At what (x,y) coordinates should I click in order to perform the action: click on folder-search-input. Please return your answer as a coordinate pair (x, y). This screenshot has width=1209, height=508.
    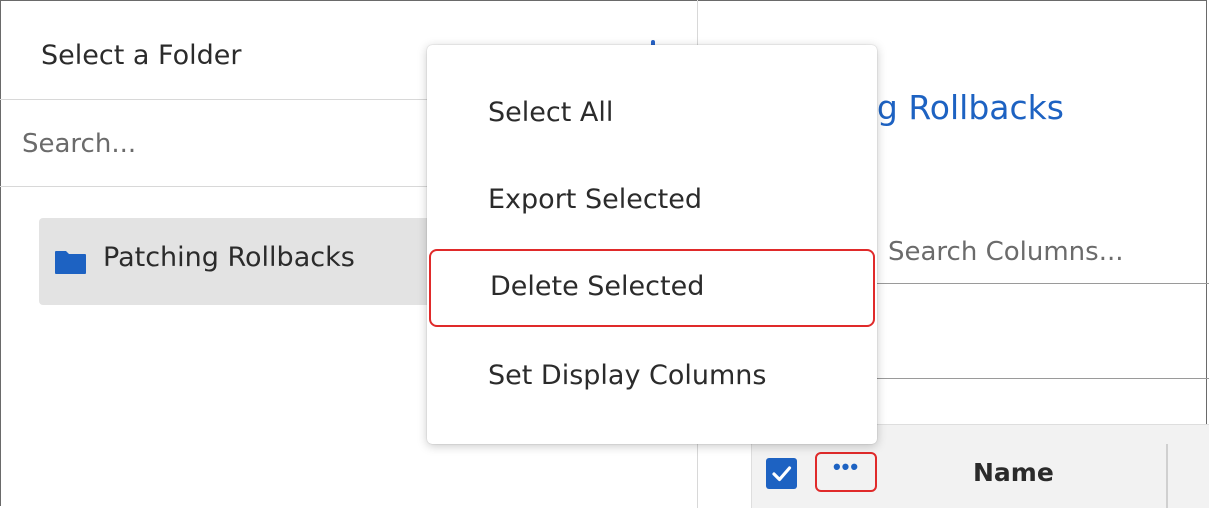
    Looking at the image, I should click on (222, 144).